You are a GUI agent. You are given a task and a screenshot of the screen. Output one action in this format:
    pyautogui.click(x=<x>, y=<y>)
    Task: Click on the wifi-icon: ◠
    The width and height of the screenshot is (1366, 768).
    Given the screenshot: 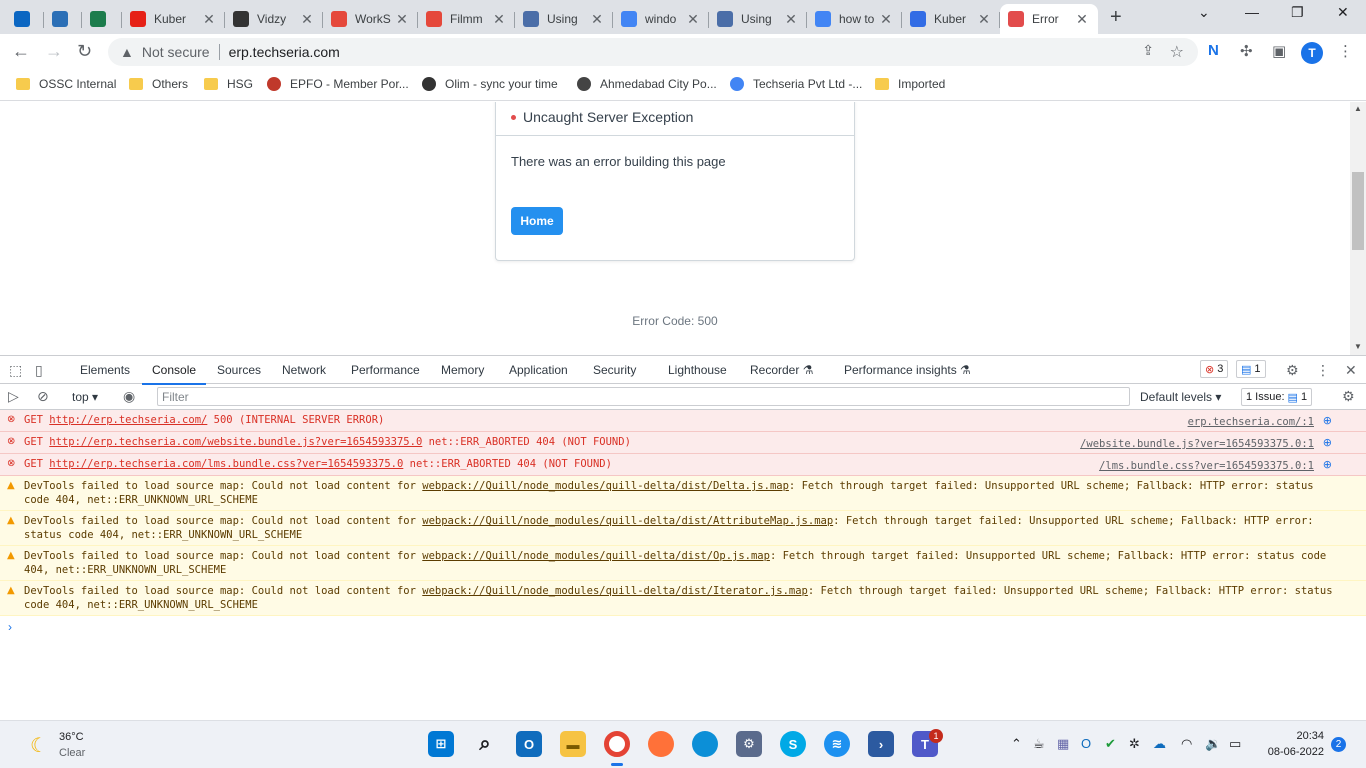 What is the action you would take?
    pyautogui.click(x=1186, y=744)
    